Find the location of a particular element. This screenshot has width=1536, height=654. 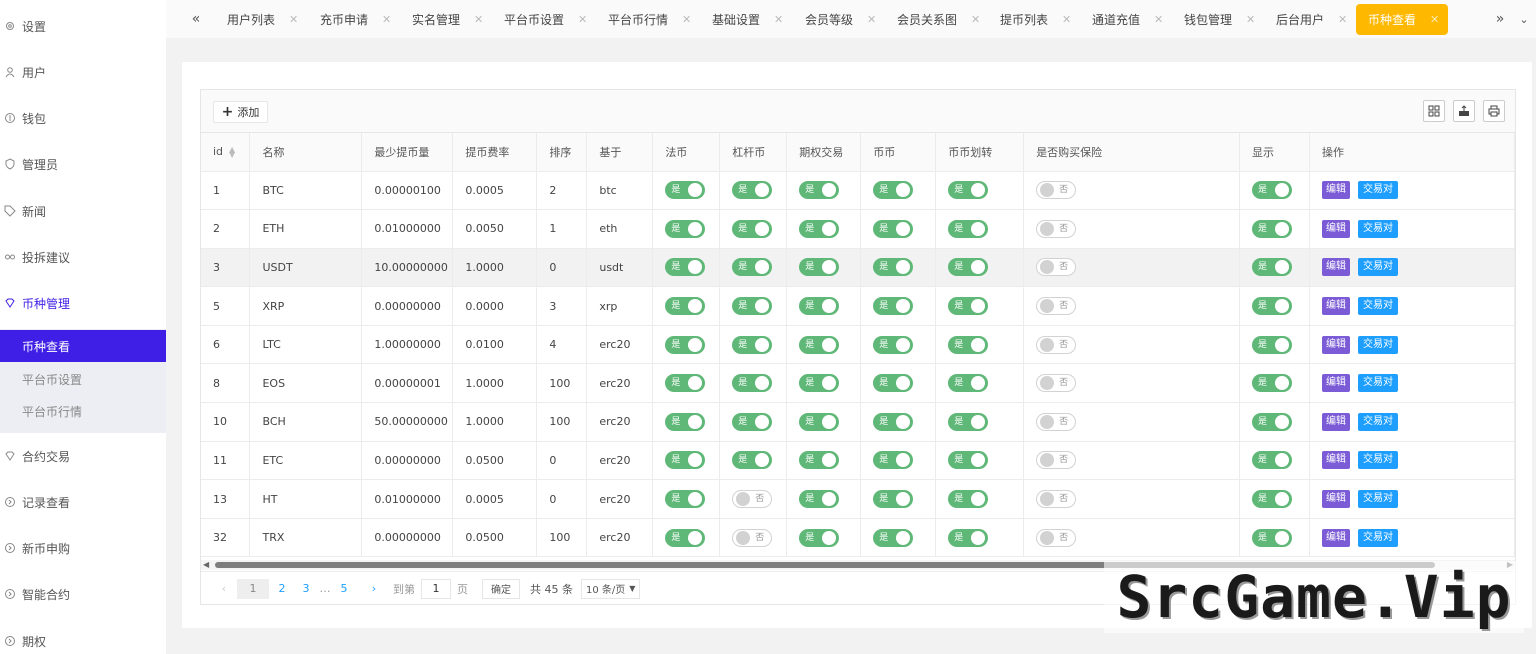

sidebar-item-7: 合约交易 is located at coordinates (83, 456).